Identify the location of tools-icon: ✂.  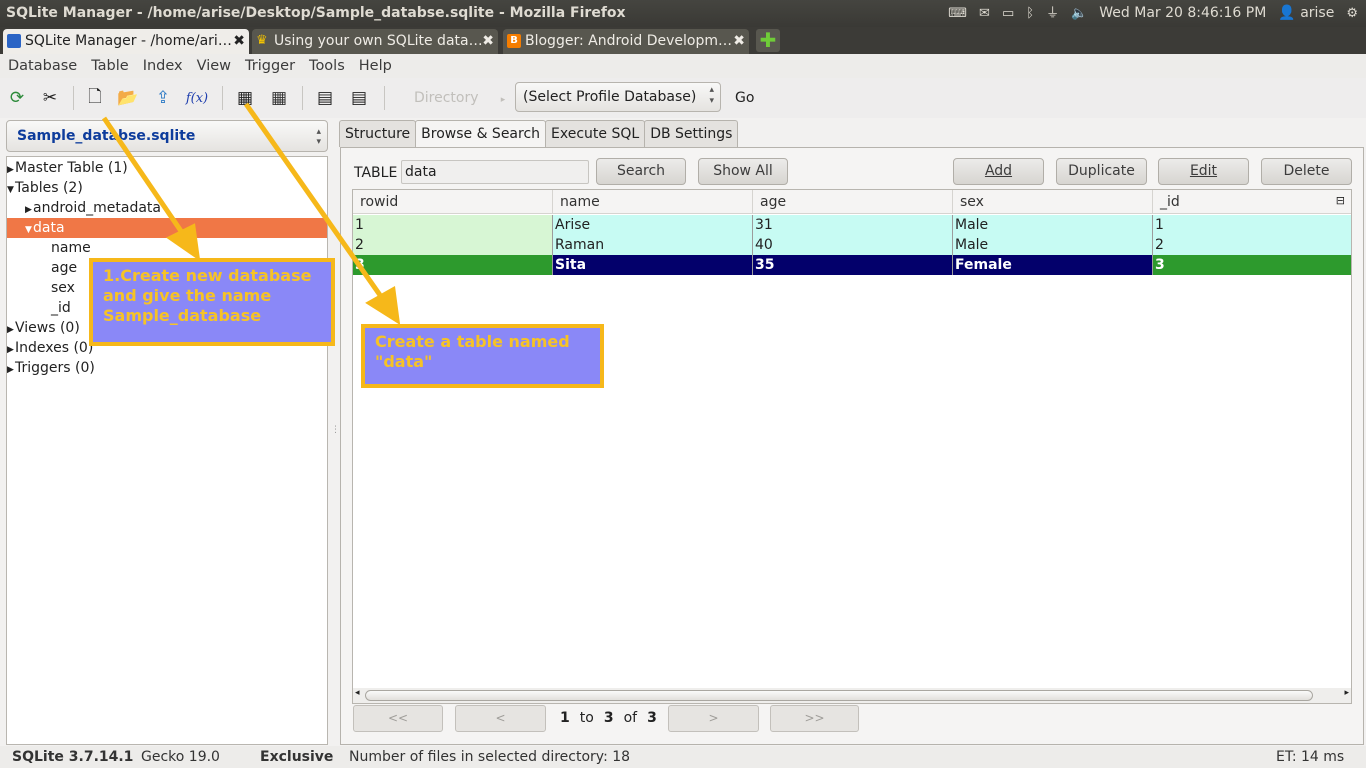
(50, 98).